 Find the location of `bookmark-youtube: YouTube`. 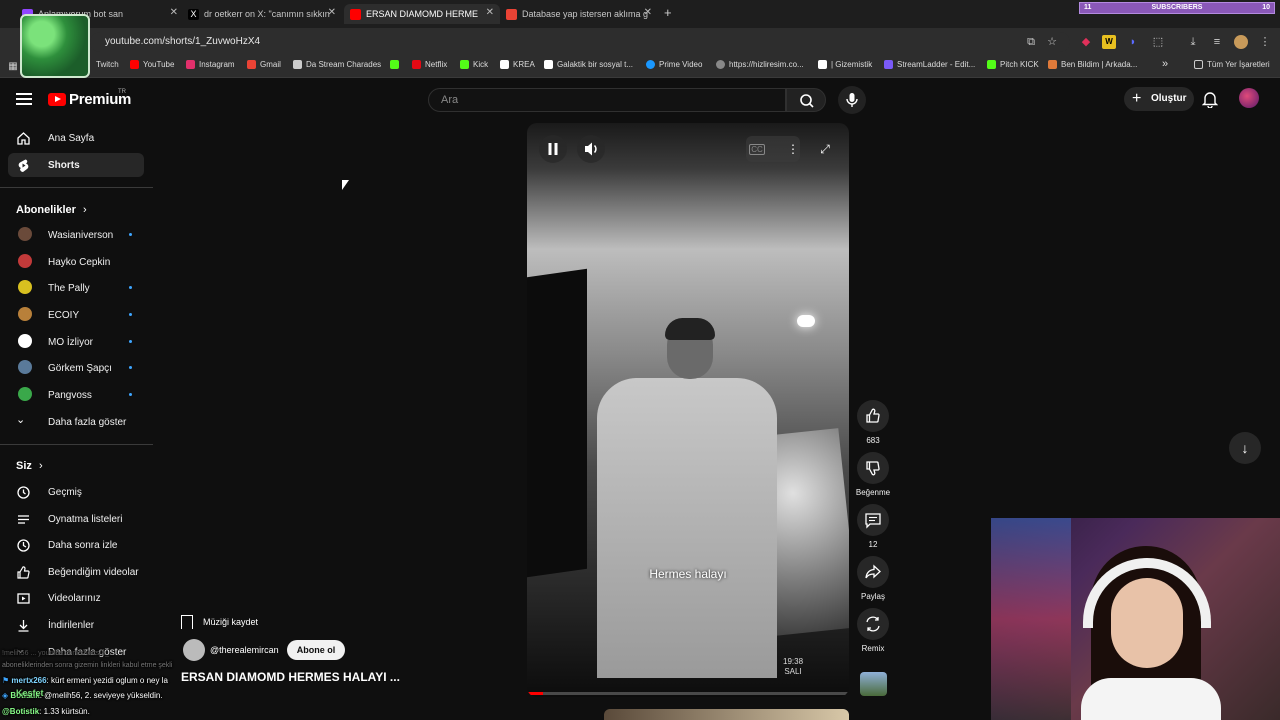

bookmark-youtube: YouTube is located at coordinates (152, 64).